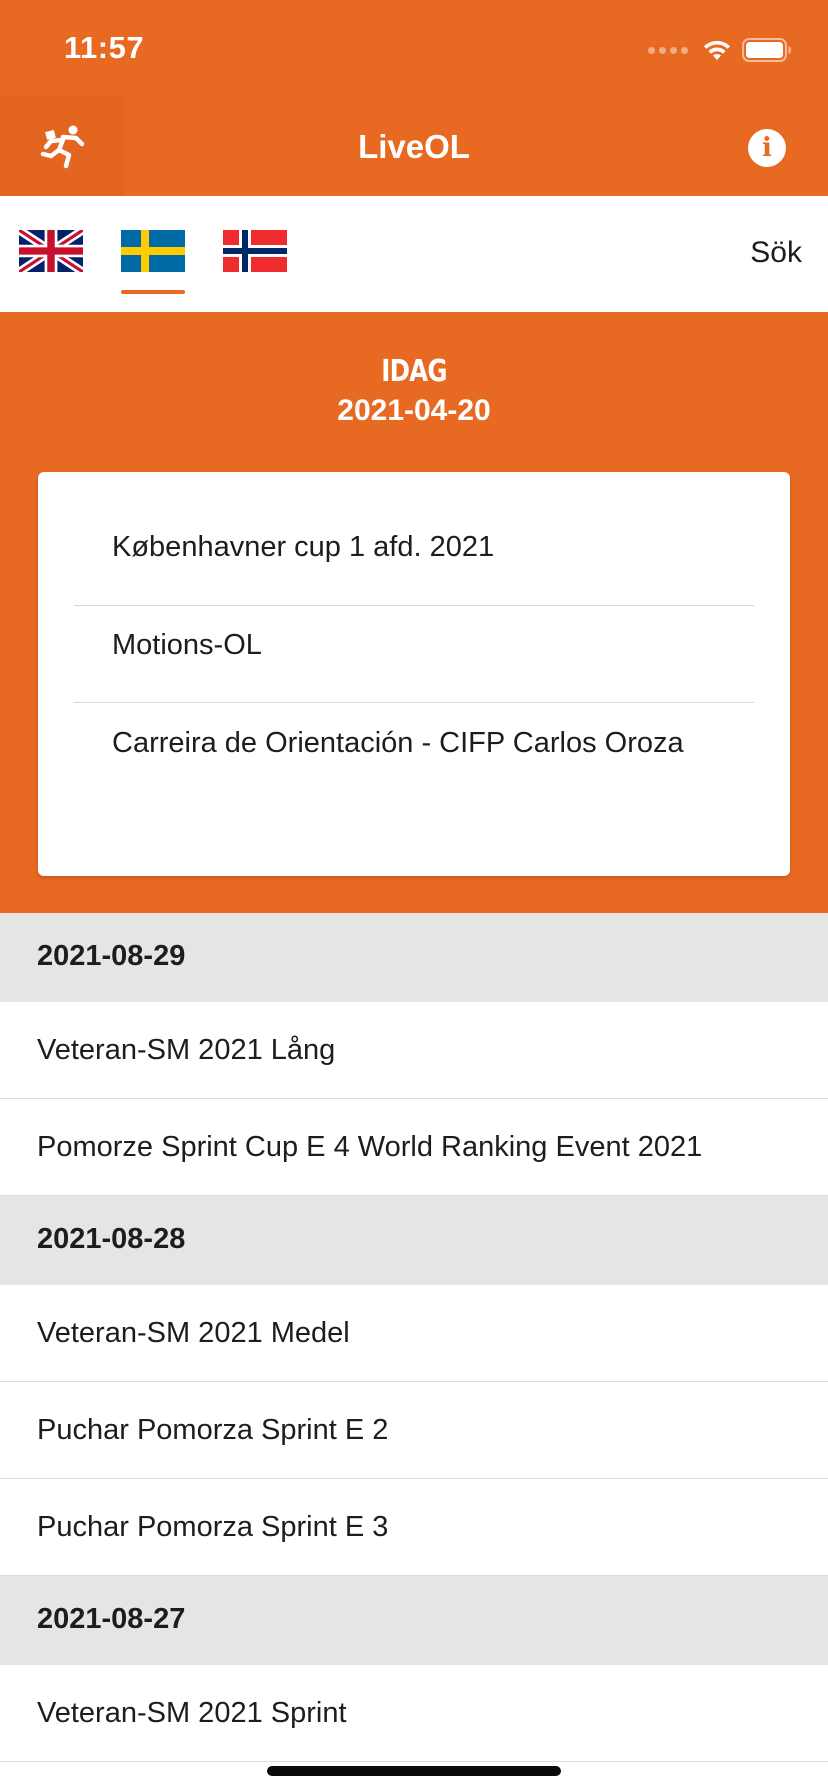  Describe the element at coordinates (414, 48) in the screenshot. I see `status-bar: 11:57` at that location.